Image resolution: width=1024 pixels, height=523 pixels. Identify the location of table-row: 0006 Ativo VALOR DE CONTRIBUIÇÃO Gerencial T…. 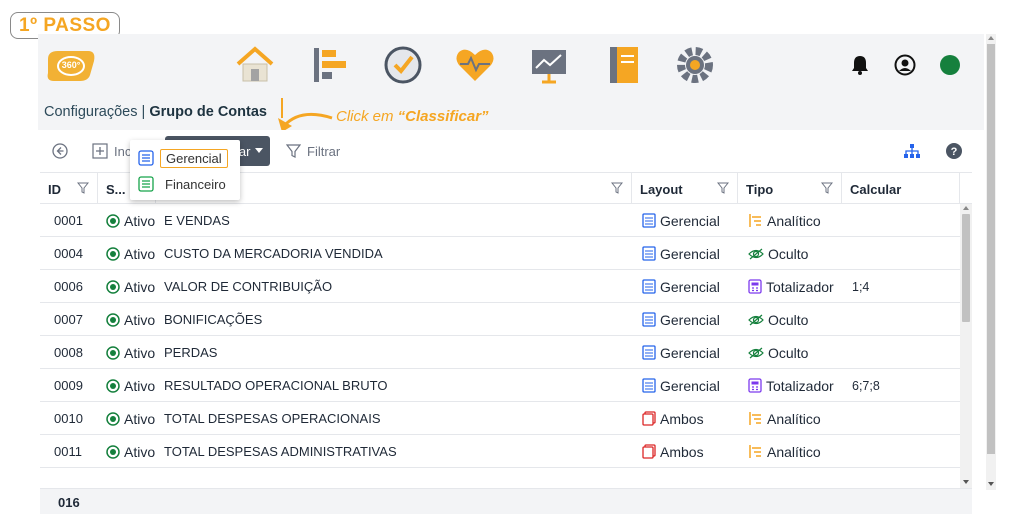
(501, 286).